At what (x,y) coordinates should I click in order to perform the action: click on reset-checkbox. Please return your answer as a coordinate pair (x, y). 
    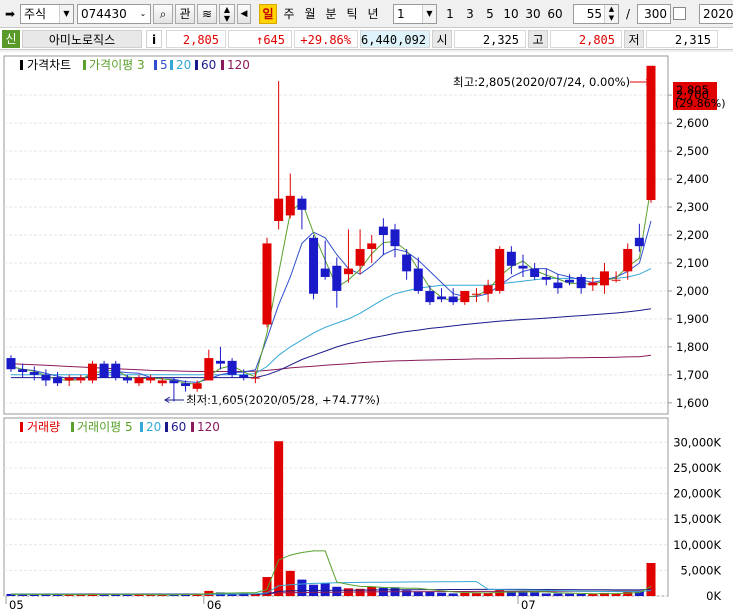
    Looking at the image, I should click on (680, 14).